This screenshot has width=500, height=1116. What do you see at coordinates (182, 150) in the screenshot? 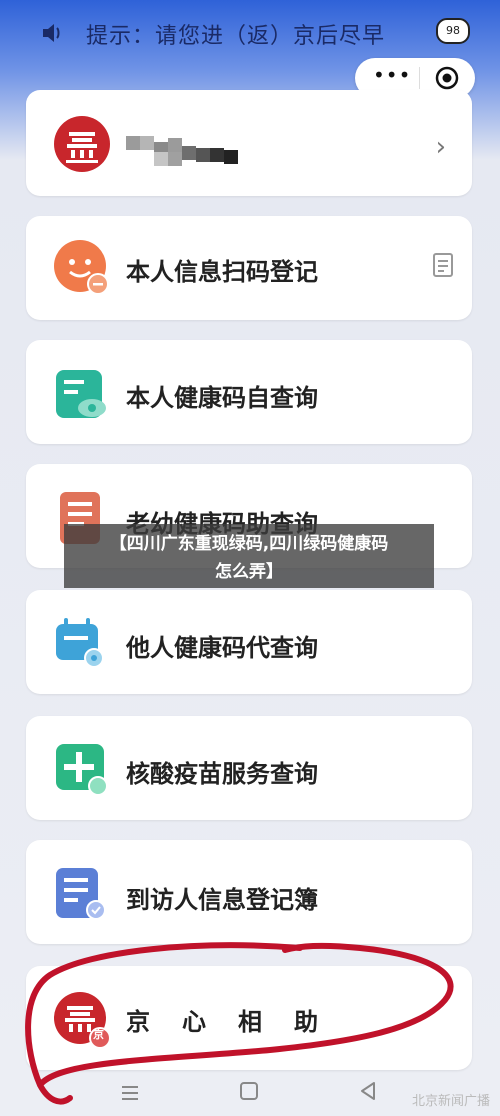
I see `blurred-user-name` at bounding box center [182, 150].